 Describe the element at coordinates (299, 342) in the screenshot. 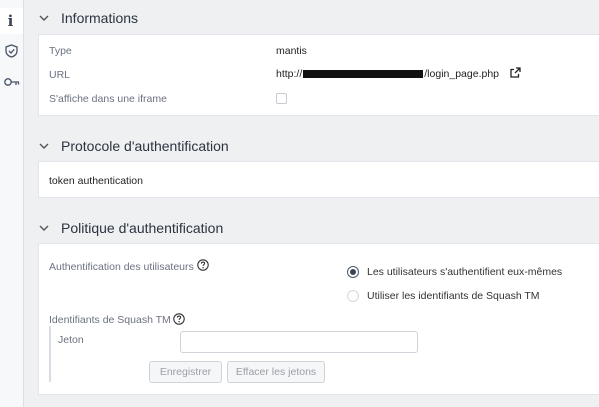

I see `token-input` at that location.